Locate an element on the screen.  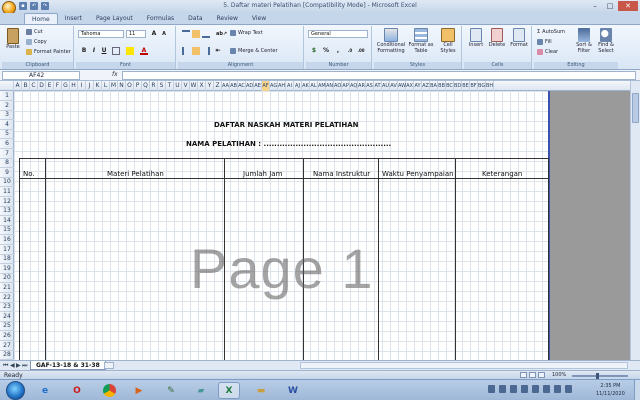
column-header-r: R is located at coordinates (154, 86).